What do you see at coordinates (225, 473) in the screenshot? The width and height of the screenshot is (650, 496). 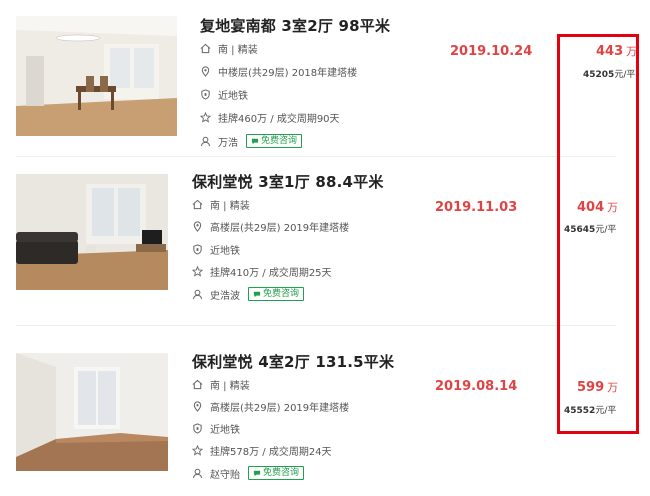 I see `agent-name: 赵守贻` at bounding box center [225, 473].